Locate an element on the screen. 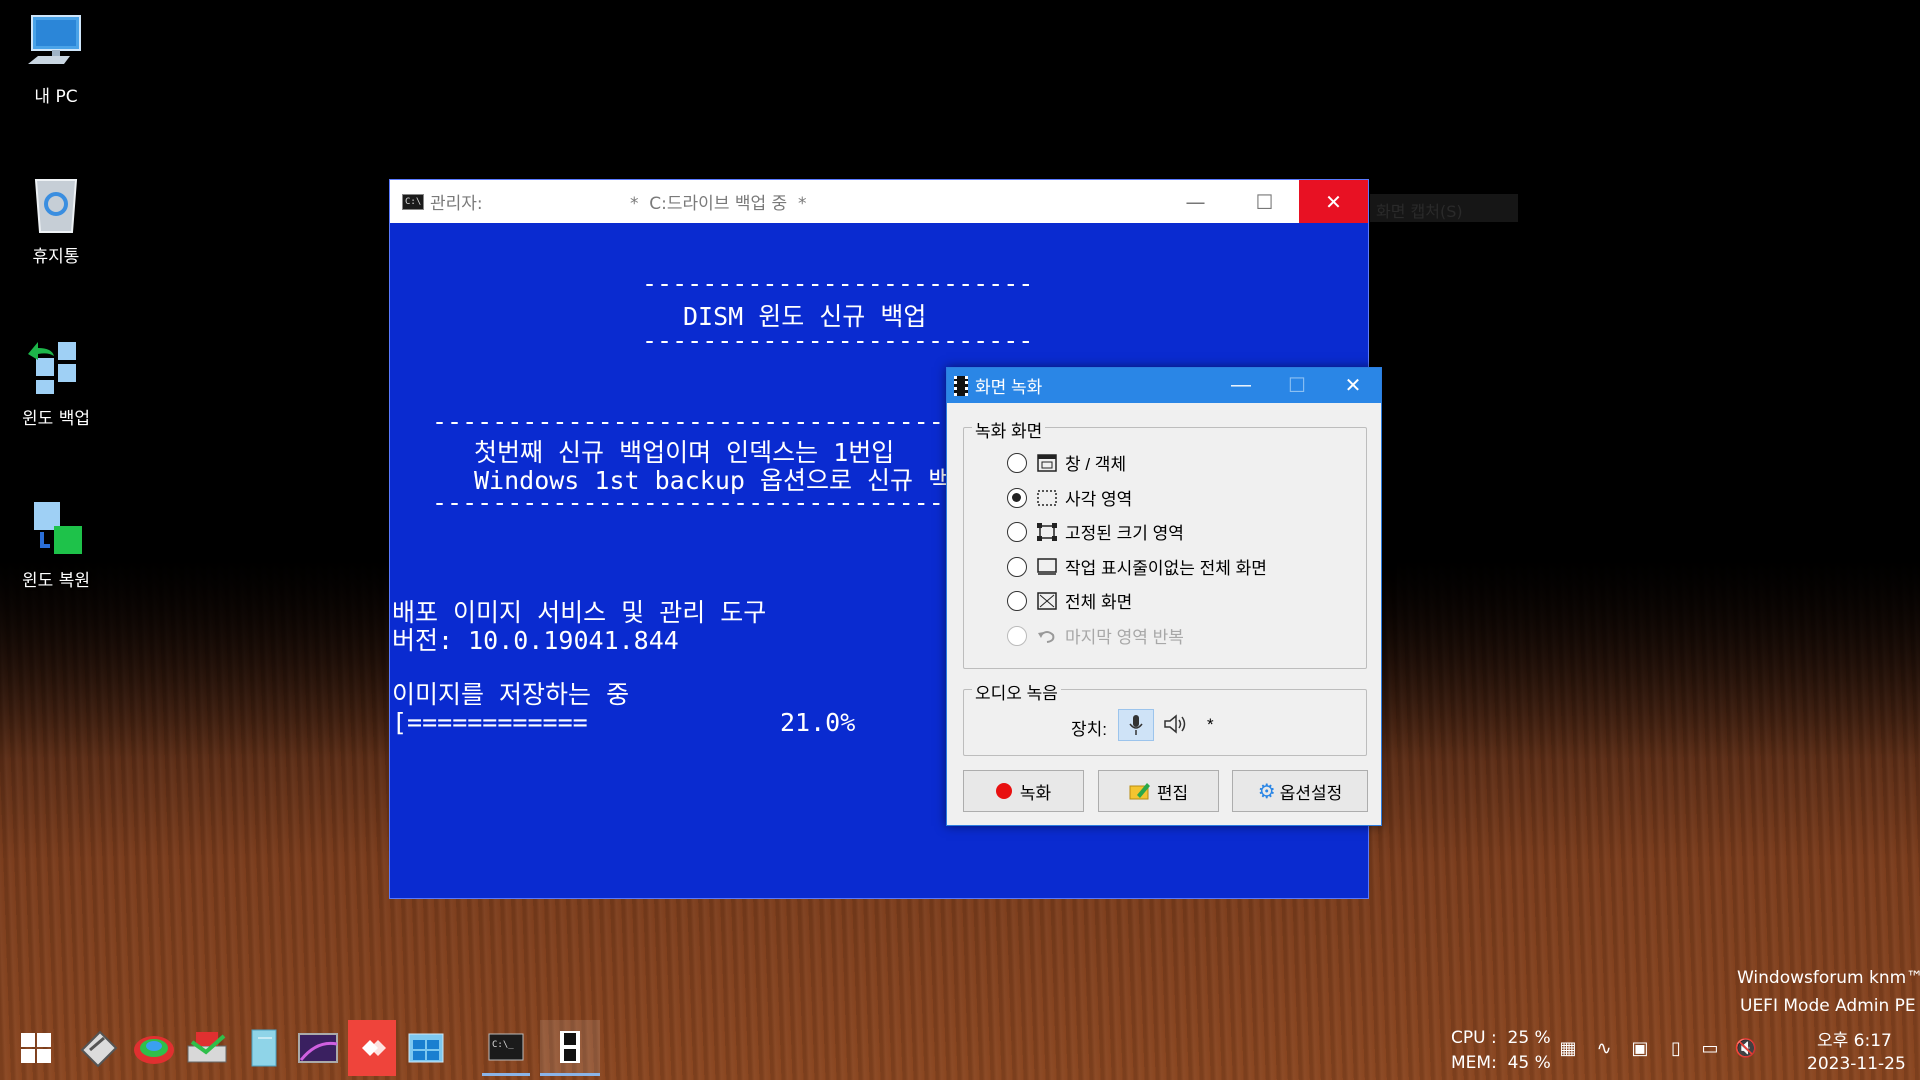 The height and width of the screenshot is (1080, 1920). cmd-icon: C:\ is located at coordinates (413, 201).